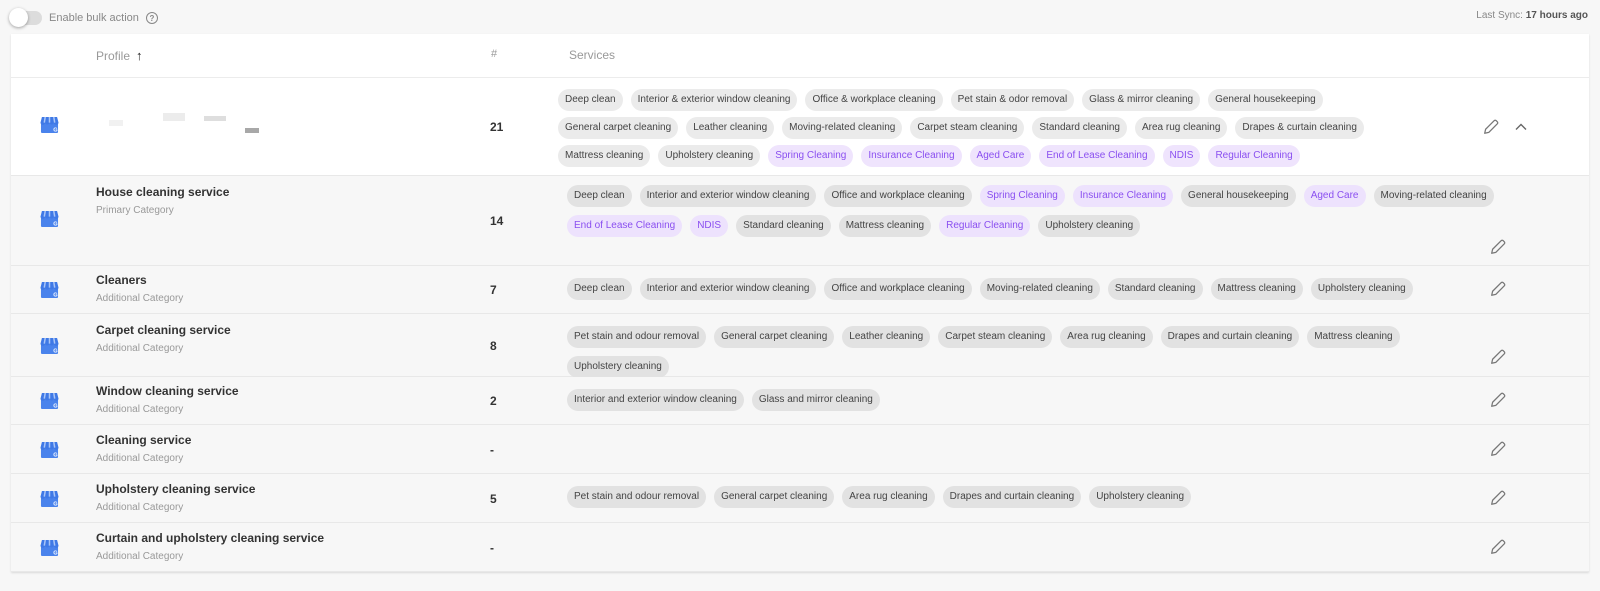  Describe the element at coordinates (94, 18) in the screenshot. I see `bulk-action-label: Enable bulk action` at that location.